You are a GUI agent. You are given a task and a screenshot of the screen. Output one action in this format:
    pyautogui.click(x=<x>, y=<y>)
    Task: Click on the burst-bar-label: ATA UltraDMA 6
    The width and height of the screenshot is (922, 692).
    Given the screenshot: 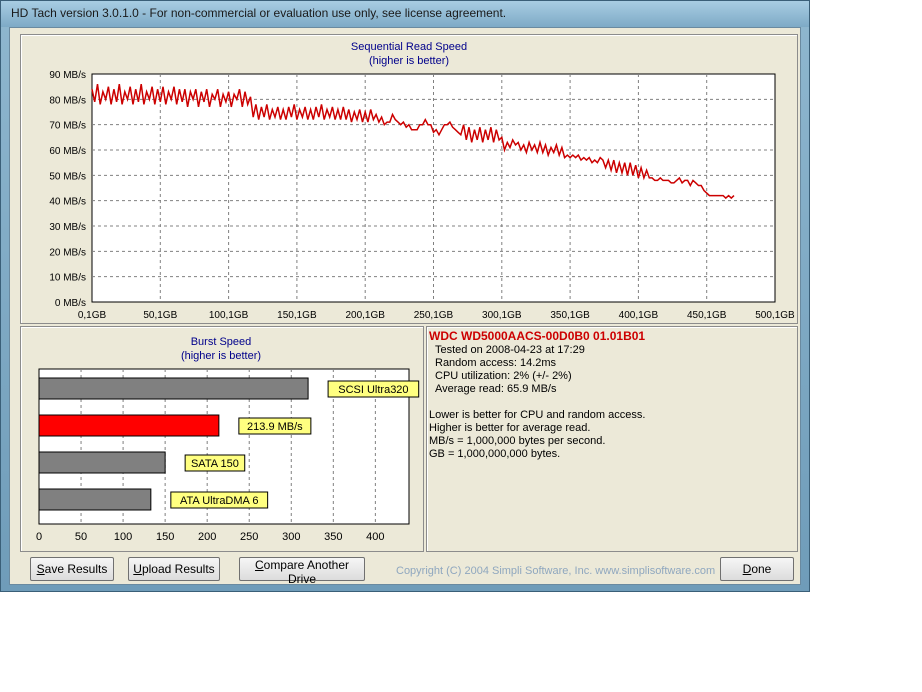 What is the action you would take?
    pyautogui.click(x=219, y=501)
    